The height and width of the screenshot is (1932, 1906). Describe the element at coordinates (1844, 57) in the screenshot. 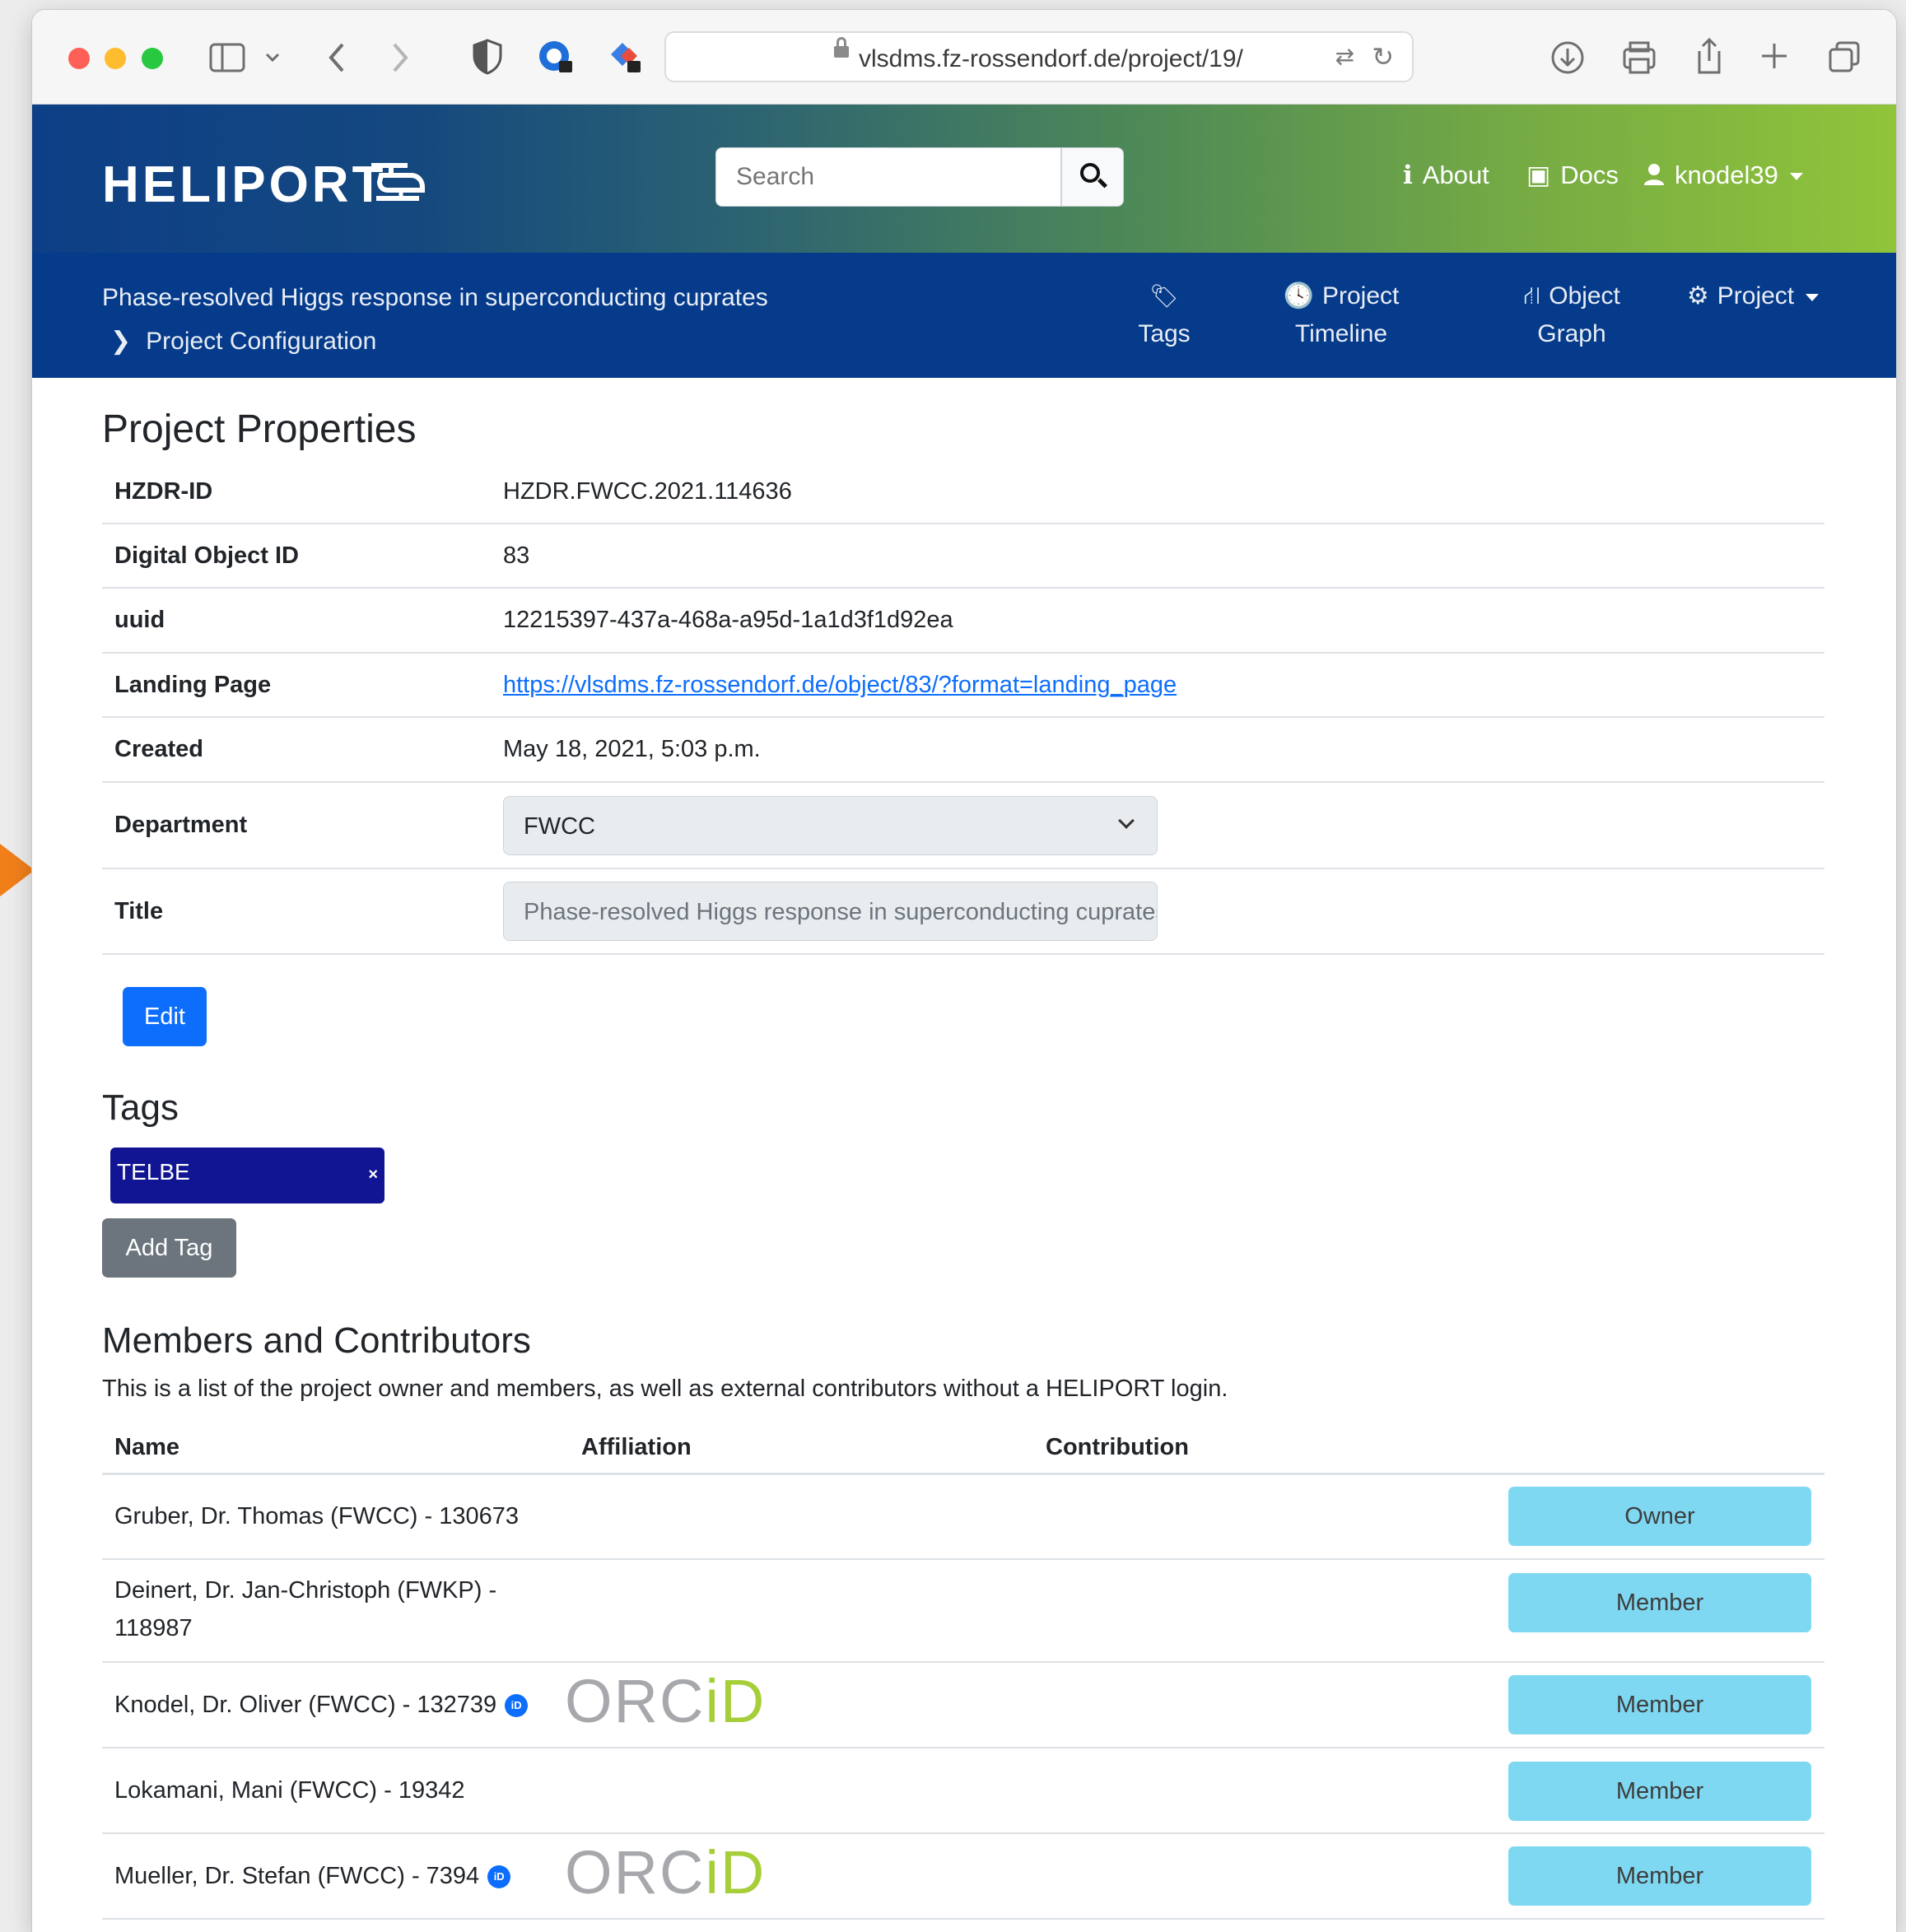

I see `tab-overview-icon` at that location.